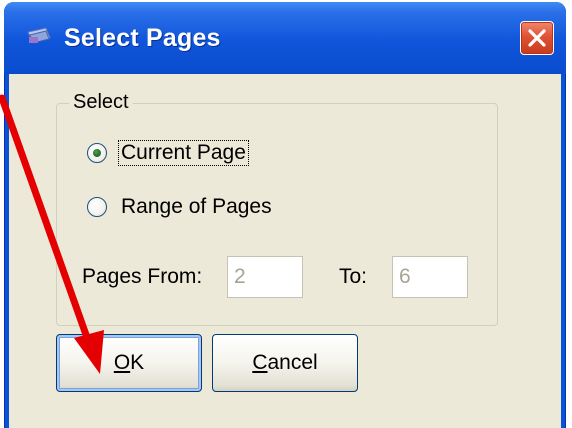 The height and width of the screenshot is (428, 572). I want to click on radio-range-of-pages: Range of Pages, so click(180, 207).